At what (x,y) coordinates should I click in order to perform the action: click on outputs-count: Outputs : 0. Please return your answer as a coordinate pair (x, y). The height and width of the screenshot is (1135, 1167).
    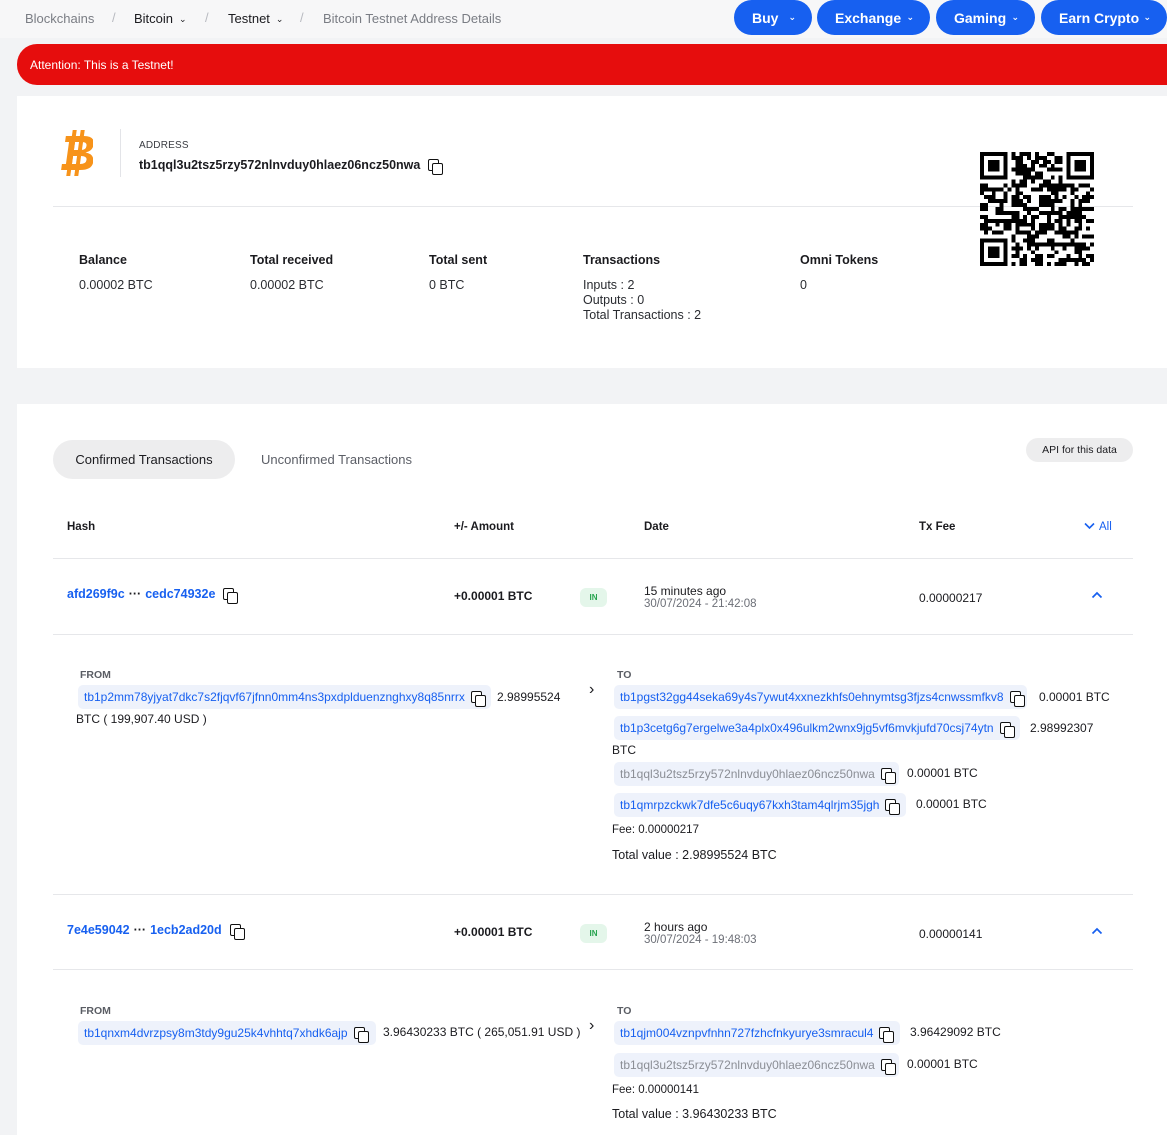
    Looking at the image, I should click on (614, 300).